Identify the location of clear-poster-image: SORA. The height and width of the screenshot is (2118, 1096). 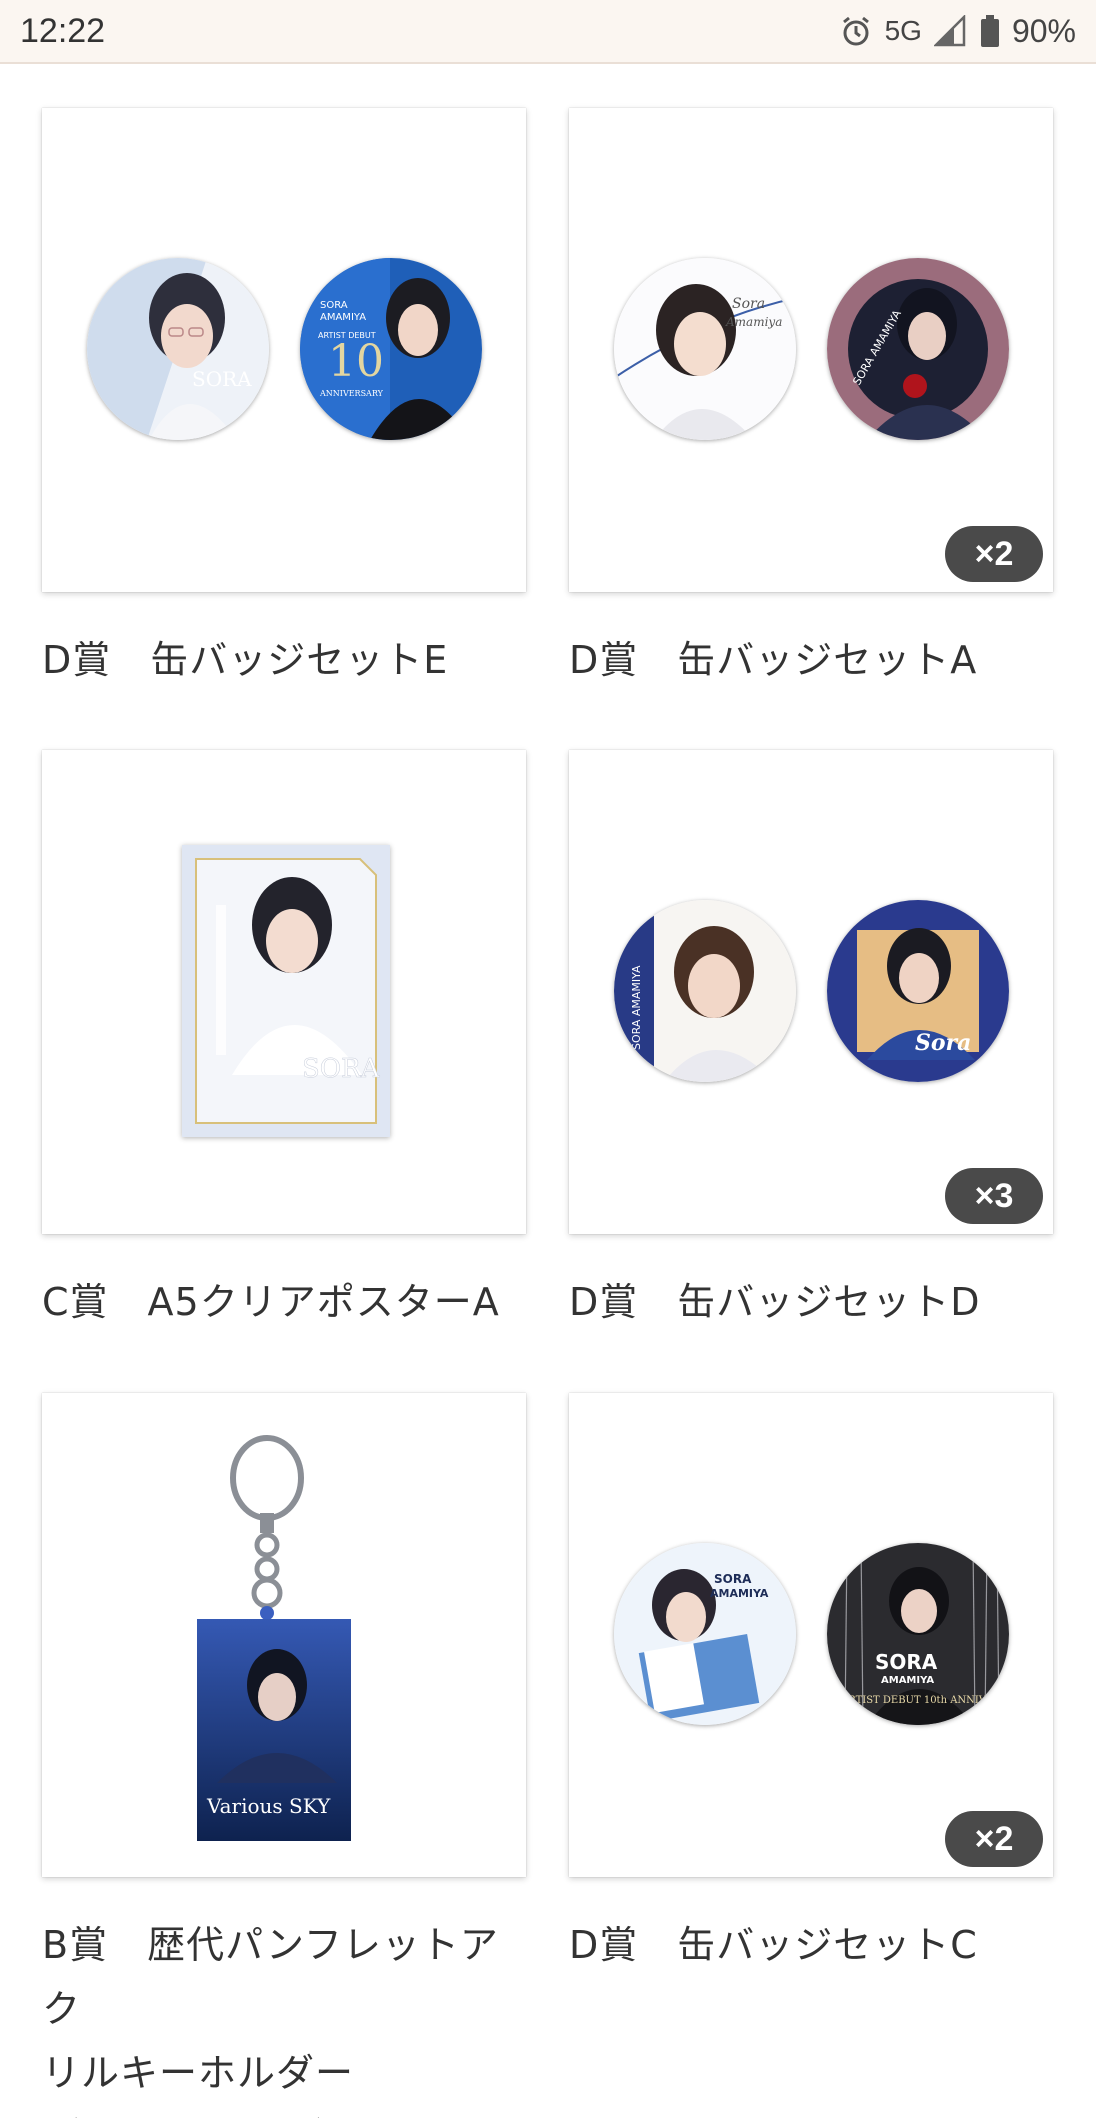
(286, 991).